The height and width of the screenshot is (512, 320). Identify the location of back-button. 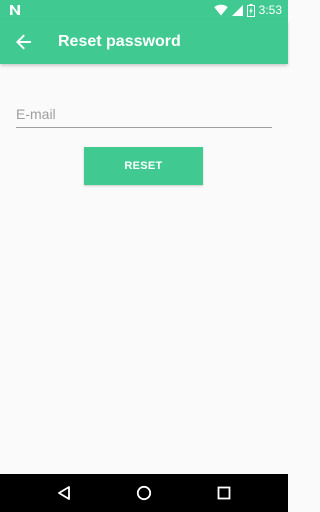
(24, 42).